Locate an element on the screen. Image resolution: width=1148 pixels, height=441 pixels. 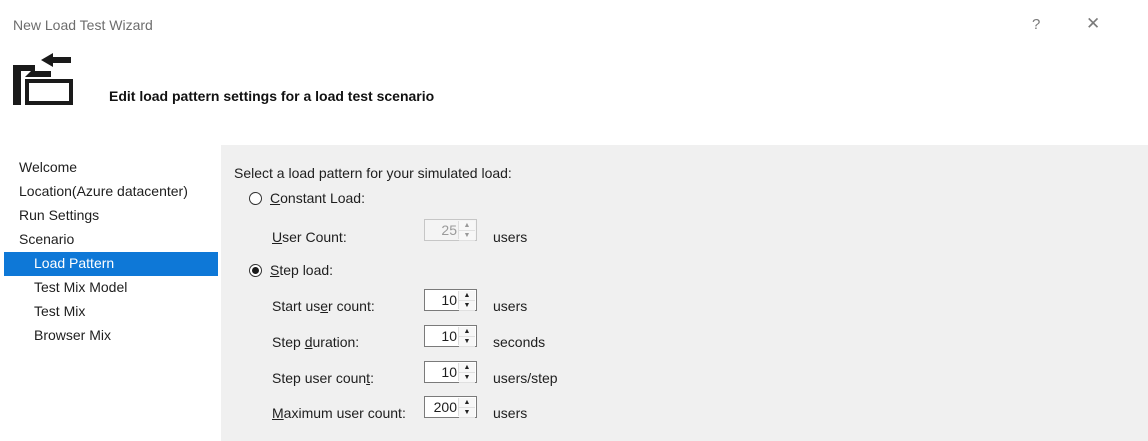
window-title: New Load Test Wizard is located at coordinates (83, 25).